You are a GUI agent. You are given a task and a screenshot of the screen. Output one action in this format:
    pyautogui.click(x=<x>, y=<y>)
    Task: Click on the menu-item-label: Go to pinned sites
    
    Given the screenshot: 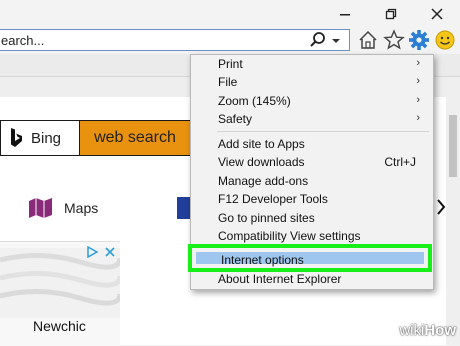 What is the action you would take?
    pyautogui.click(x=266, y=218)
    